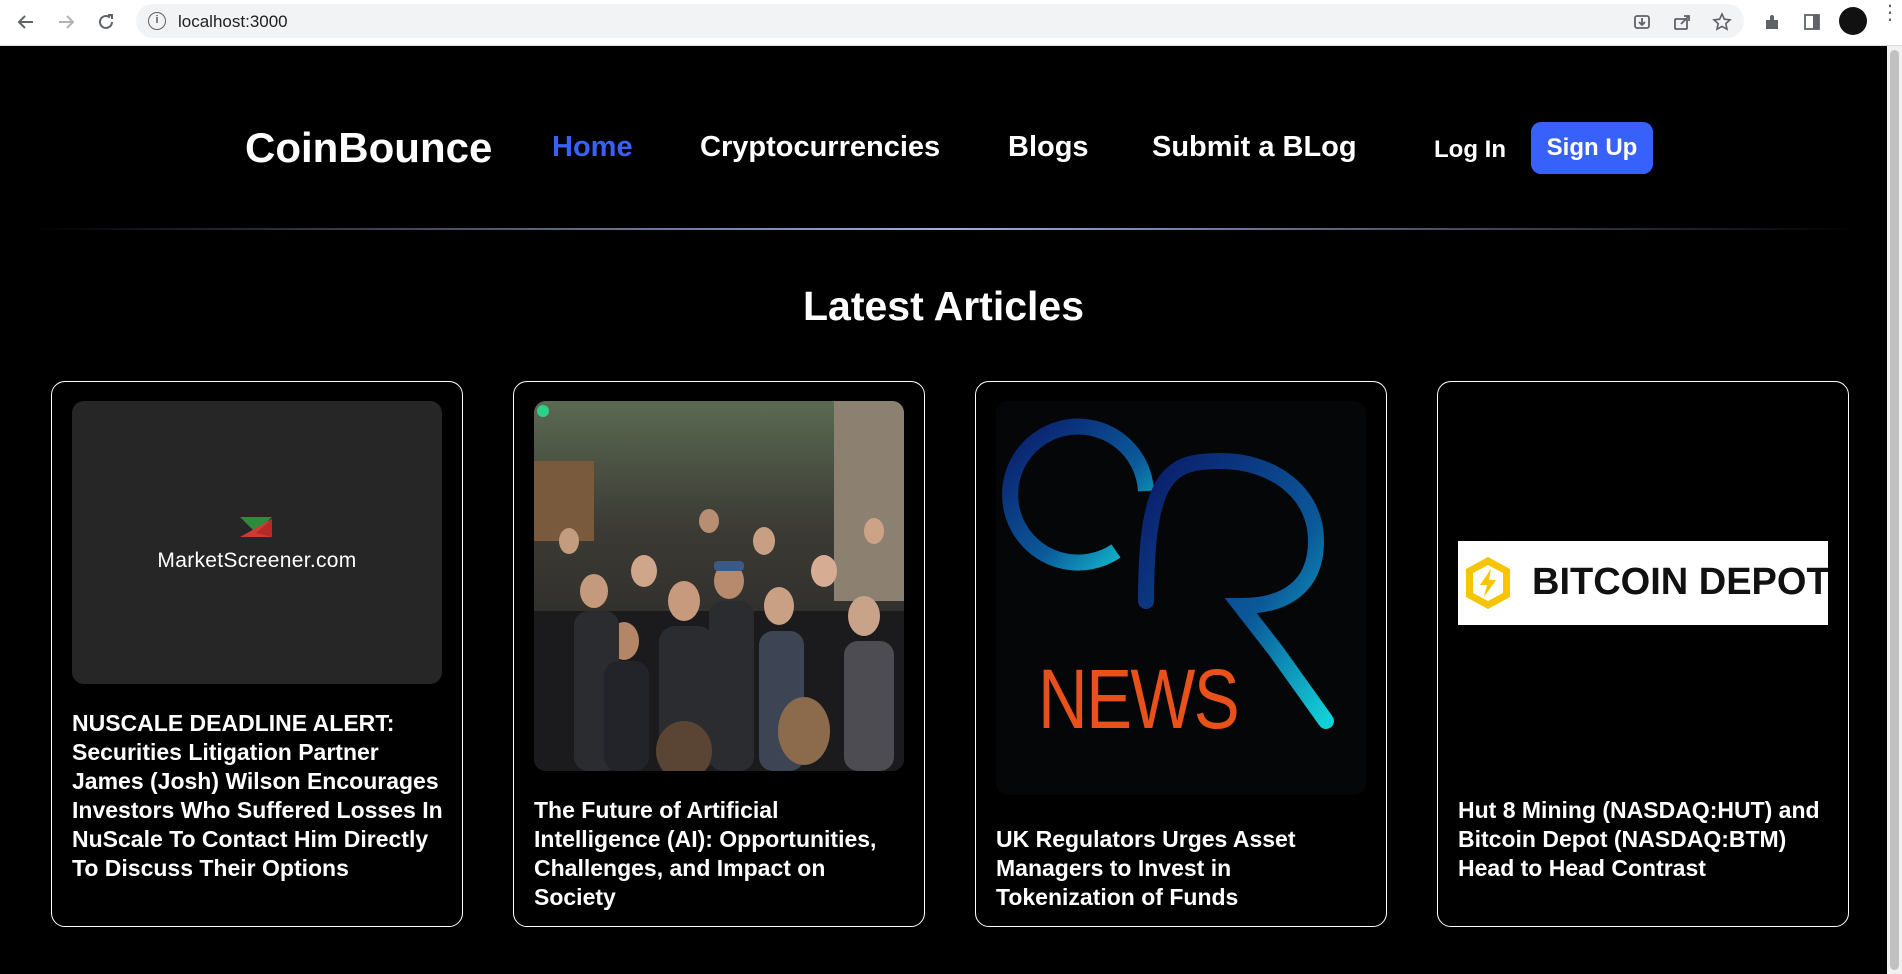 This screenshot has width=1902, height=974. Describe the element at coordinates (945, 229) in the screenshot. I see `header-divider` at that location.